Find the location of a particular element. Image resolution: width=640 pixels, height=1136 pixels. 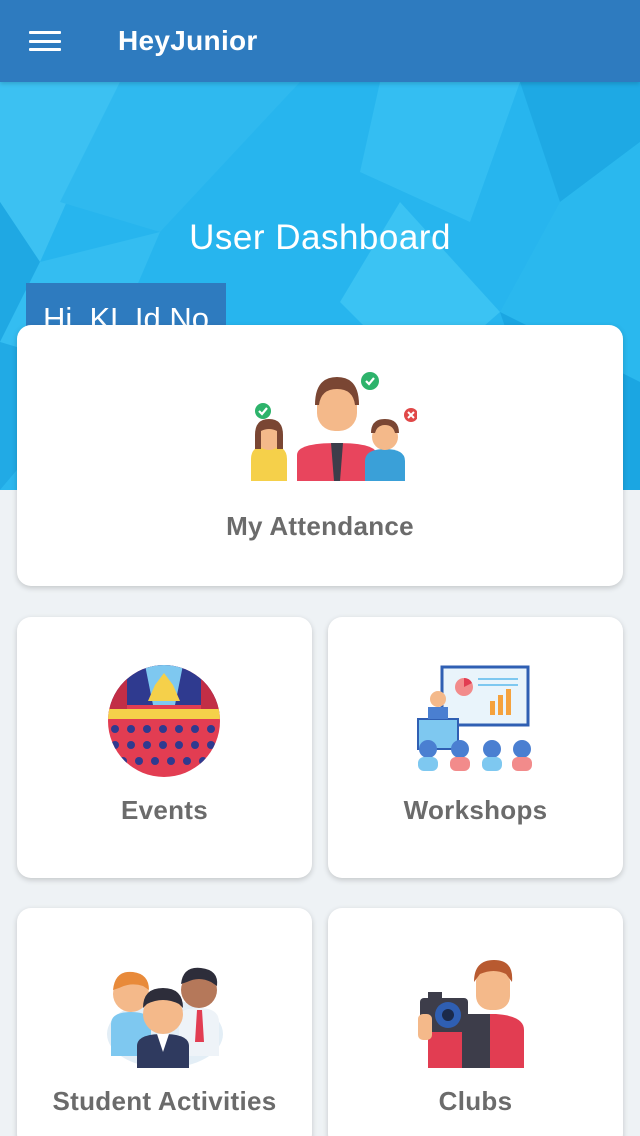

theater-stage-icon is located at coordinates (164, 721).